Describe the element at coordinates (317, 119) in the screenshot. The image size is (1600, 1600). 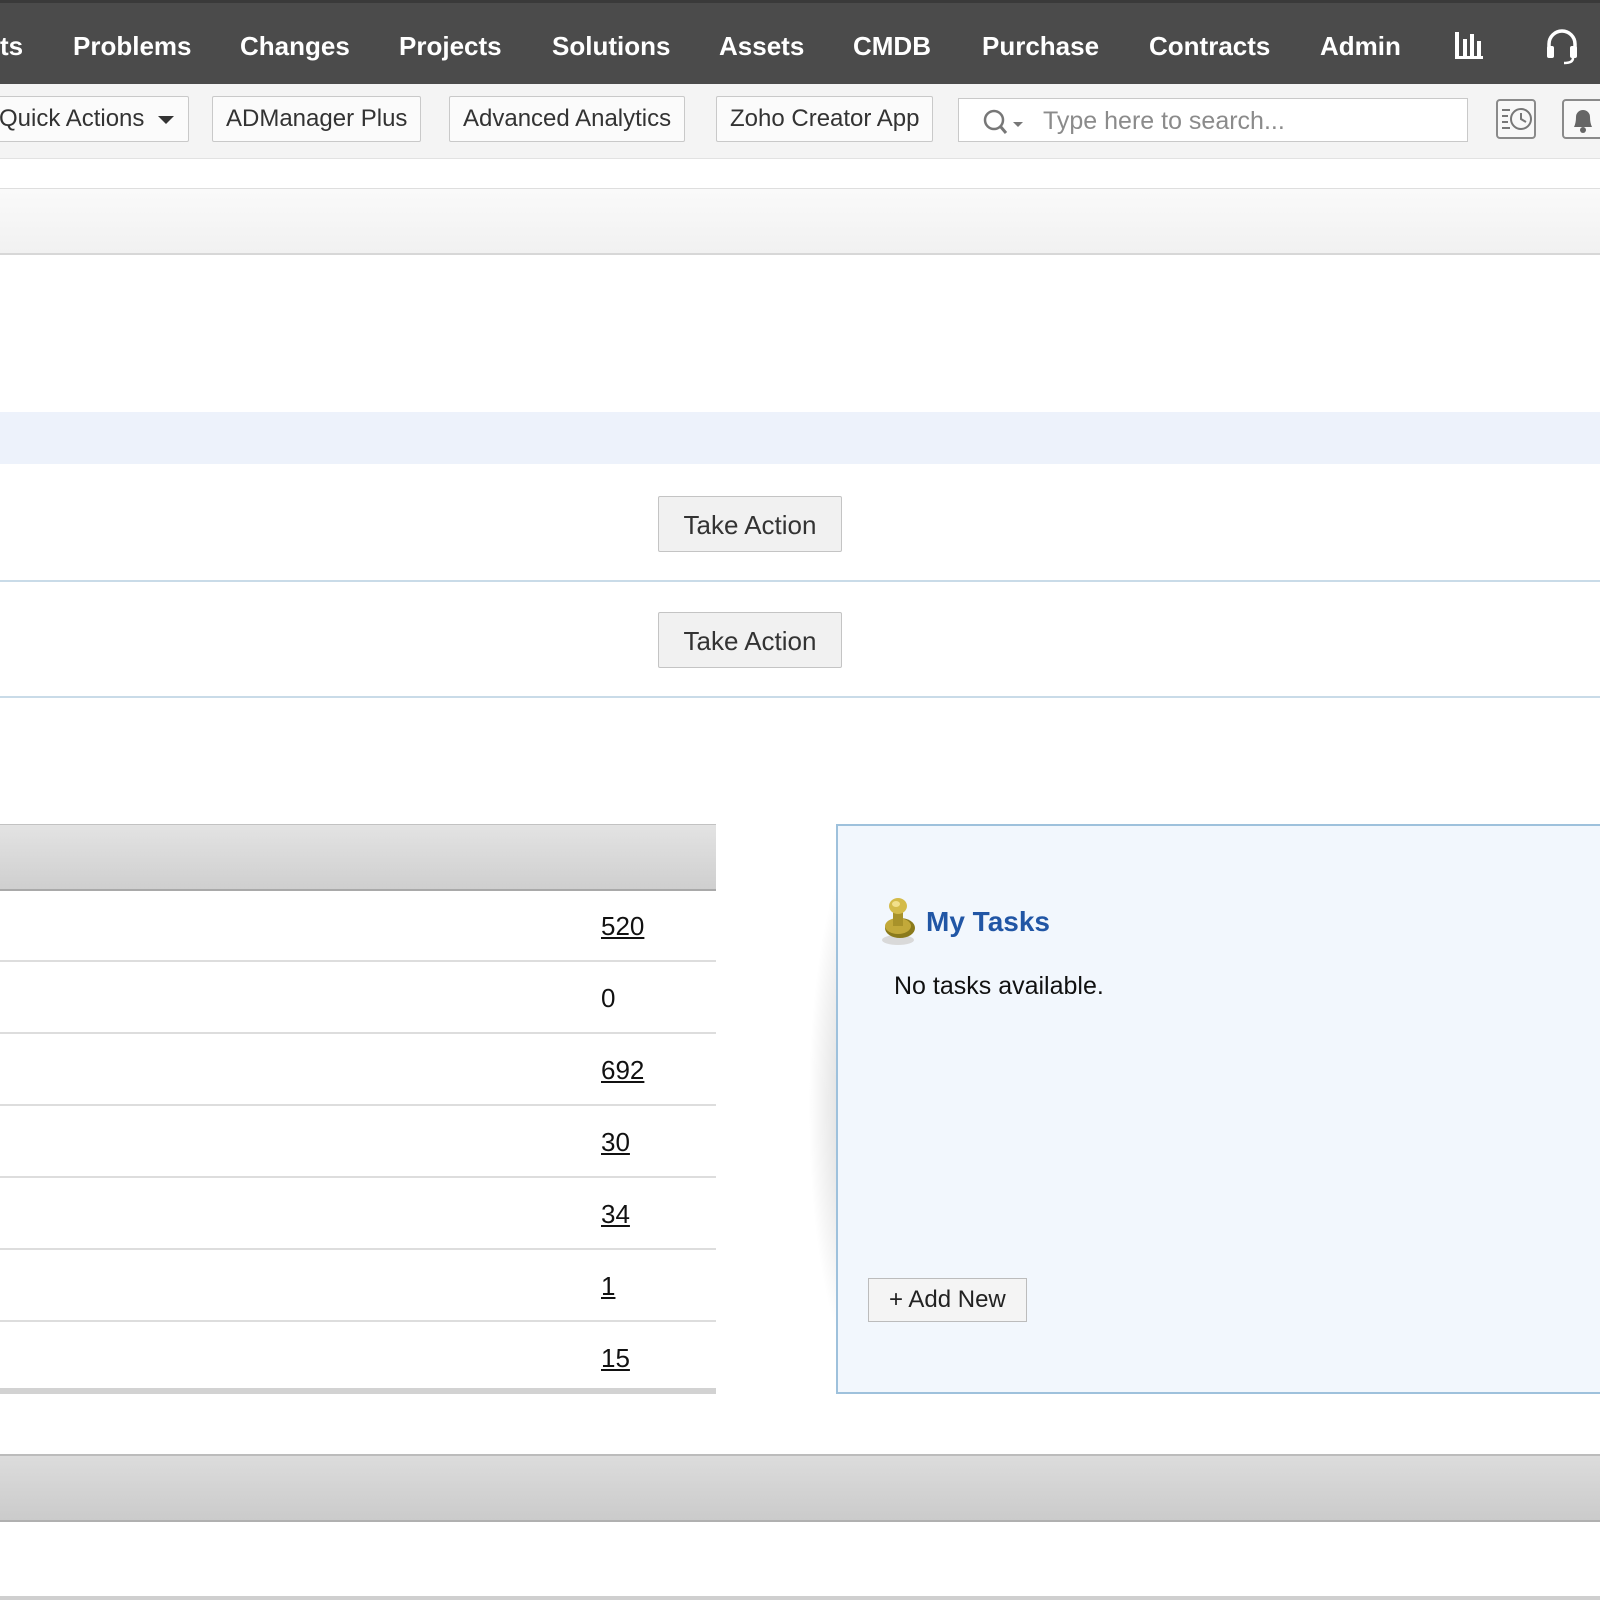
I see `admanager-plus-button: ADManager Plus` at that location.